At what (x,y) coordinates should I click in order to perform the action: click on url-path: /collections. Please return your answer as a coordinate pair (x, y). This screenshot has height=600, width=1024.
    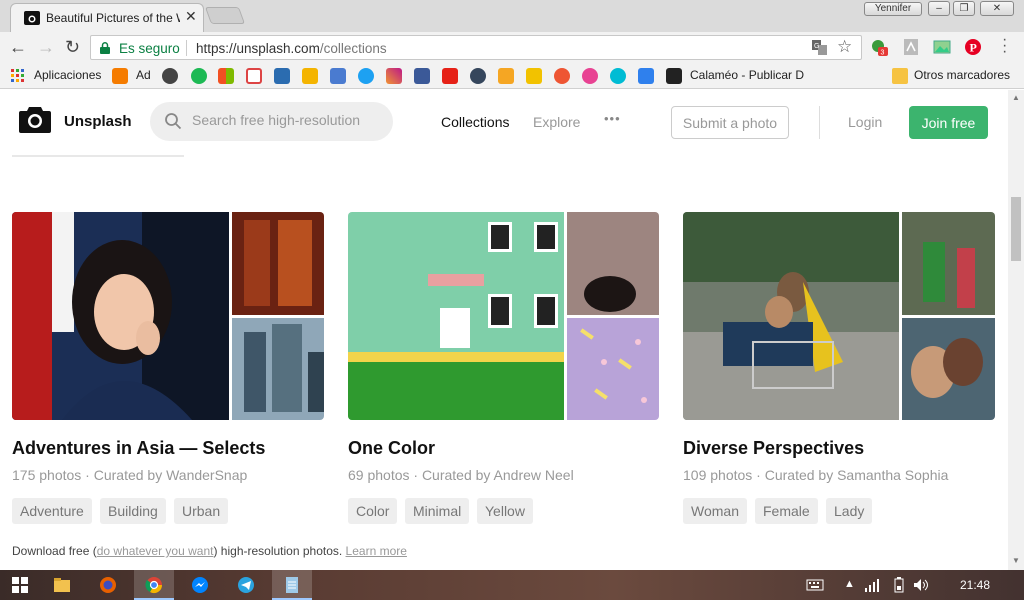
    Looking at the image, I should click on (353, 48).